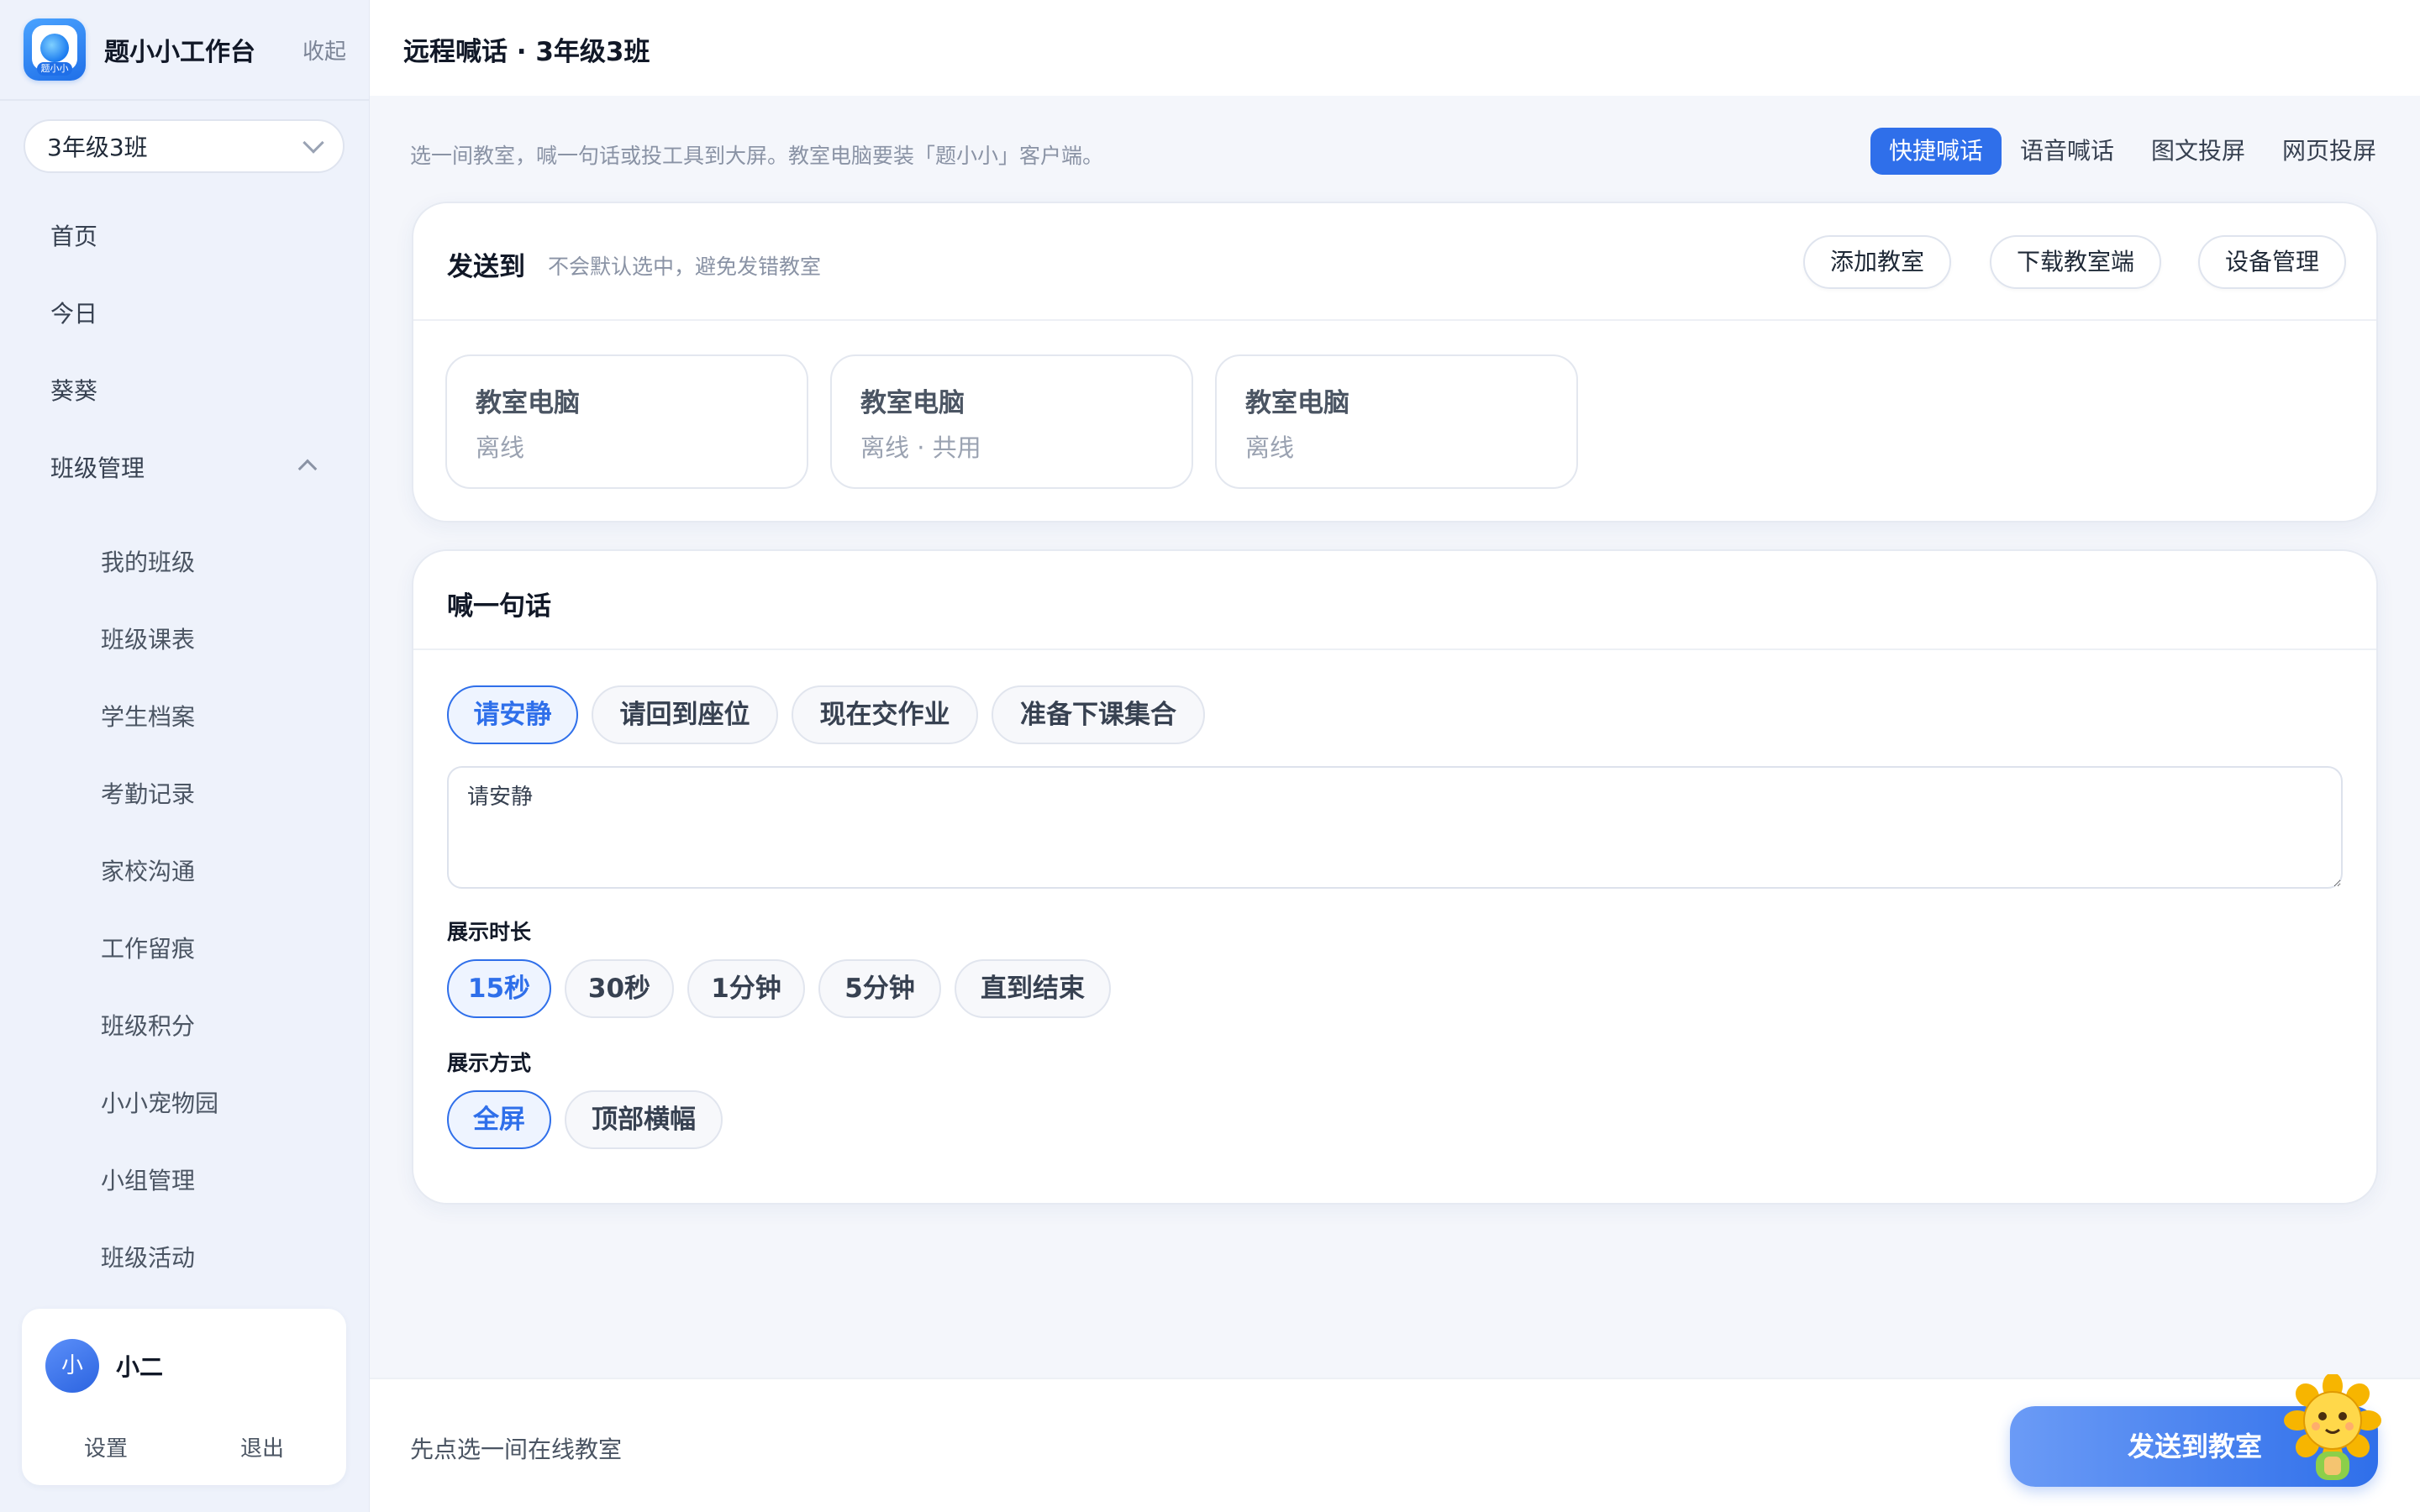 Image resolution: width=2420 pixels, height=1512 pixels. What do you see at coordinates (490, 1063) in the screenshot?
I see `display-mode-label: 展示方式` at bounding box center [490, 1063].